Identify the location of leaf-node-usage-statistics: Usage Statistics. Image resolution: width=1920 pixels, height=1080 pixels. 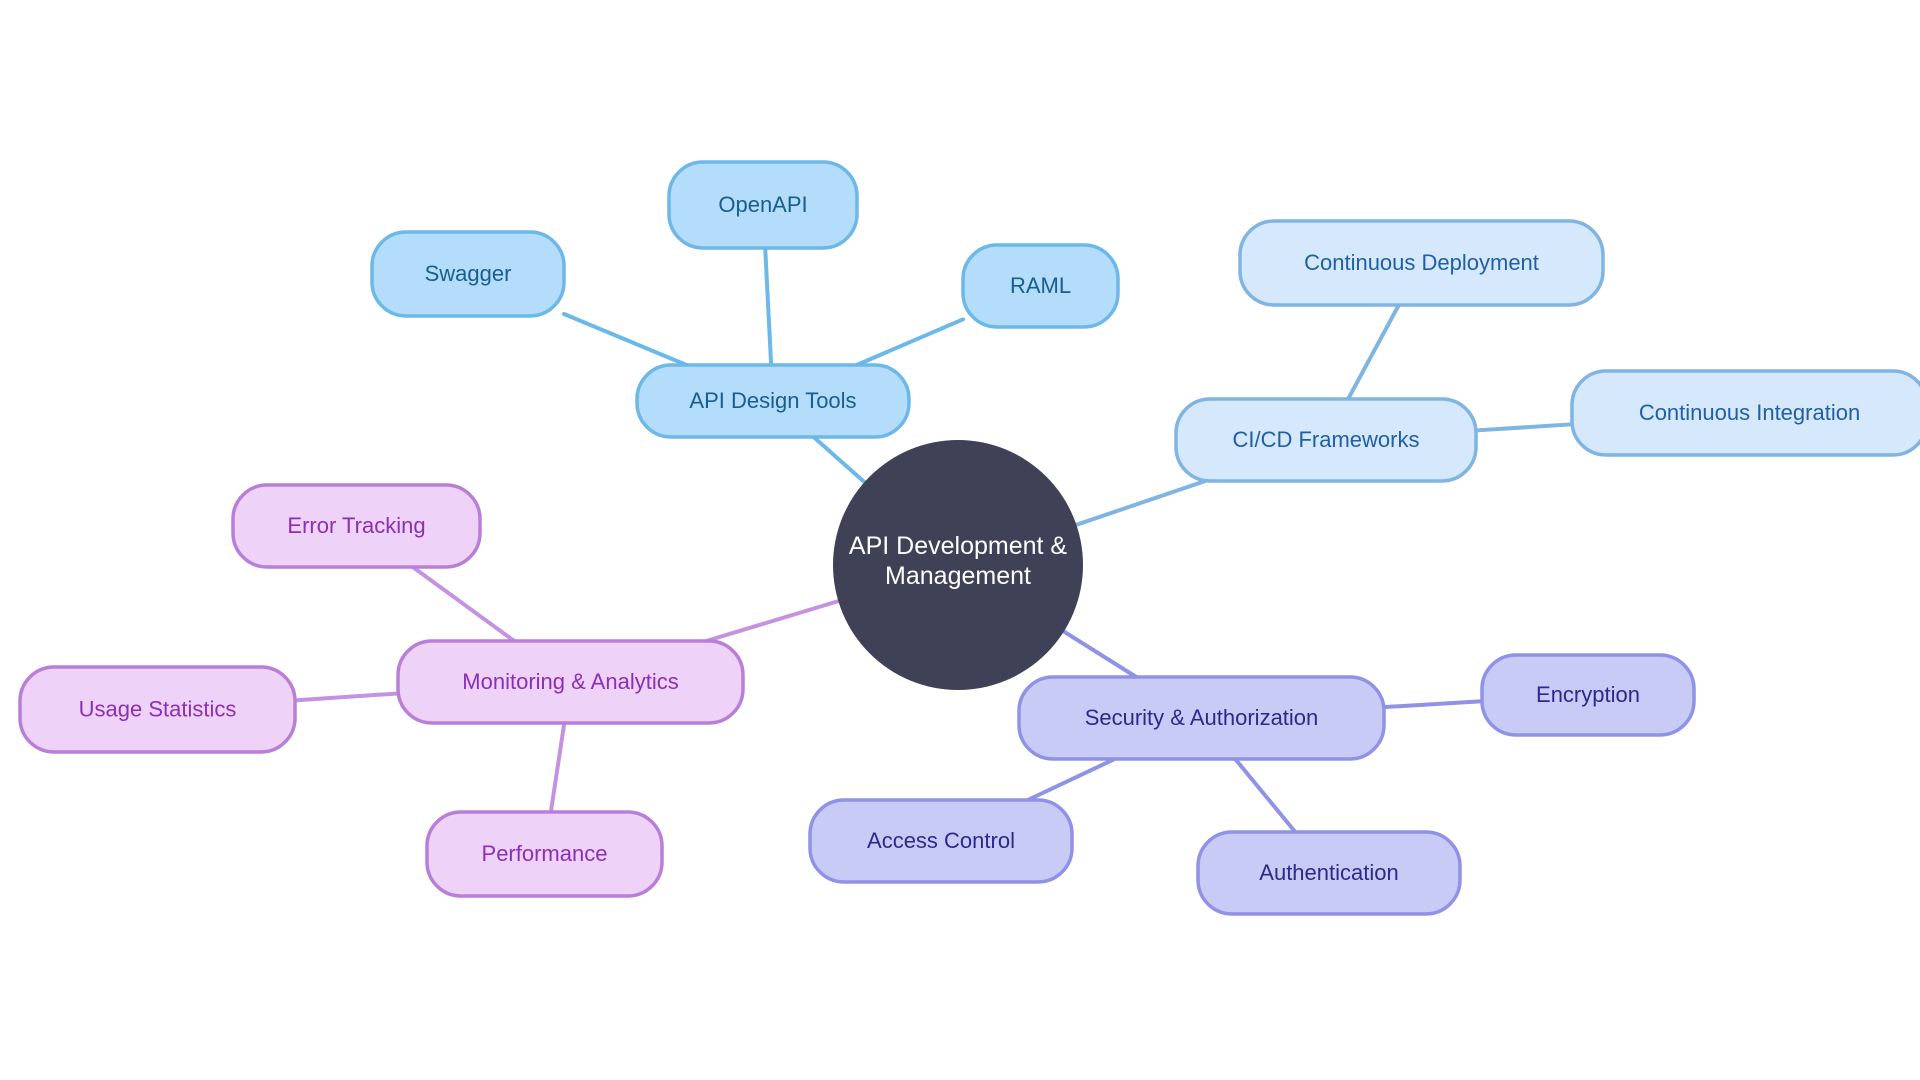
(157, 709).